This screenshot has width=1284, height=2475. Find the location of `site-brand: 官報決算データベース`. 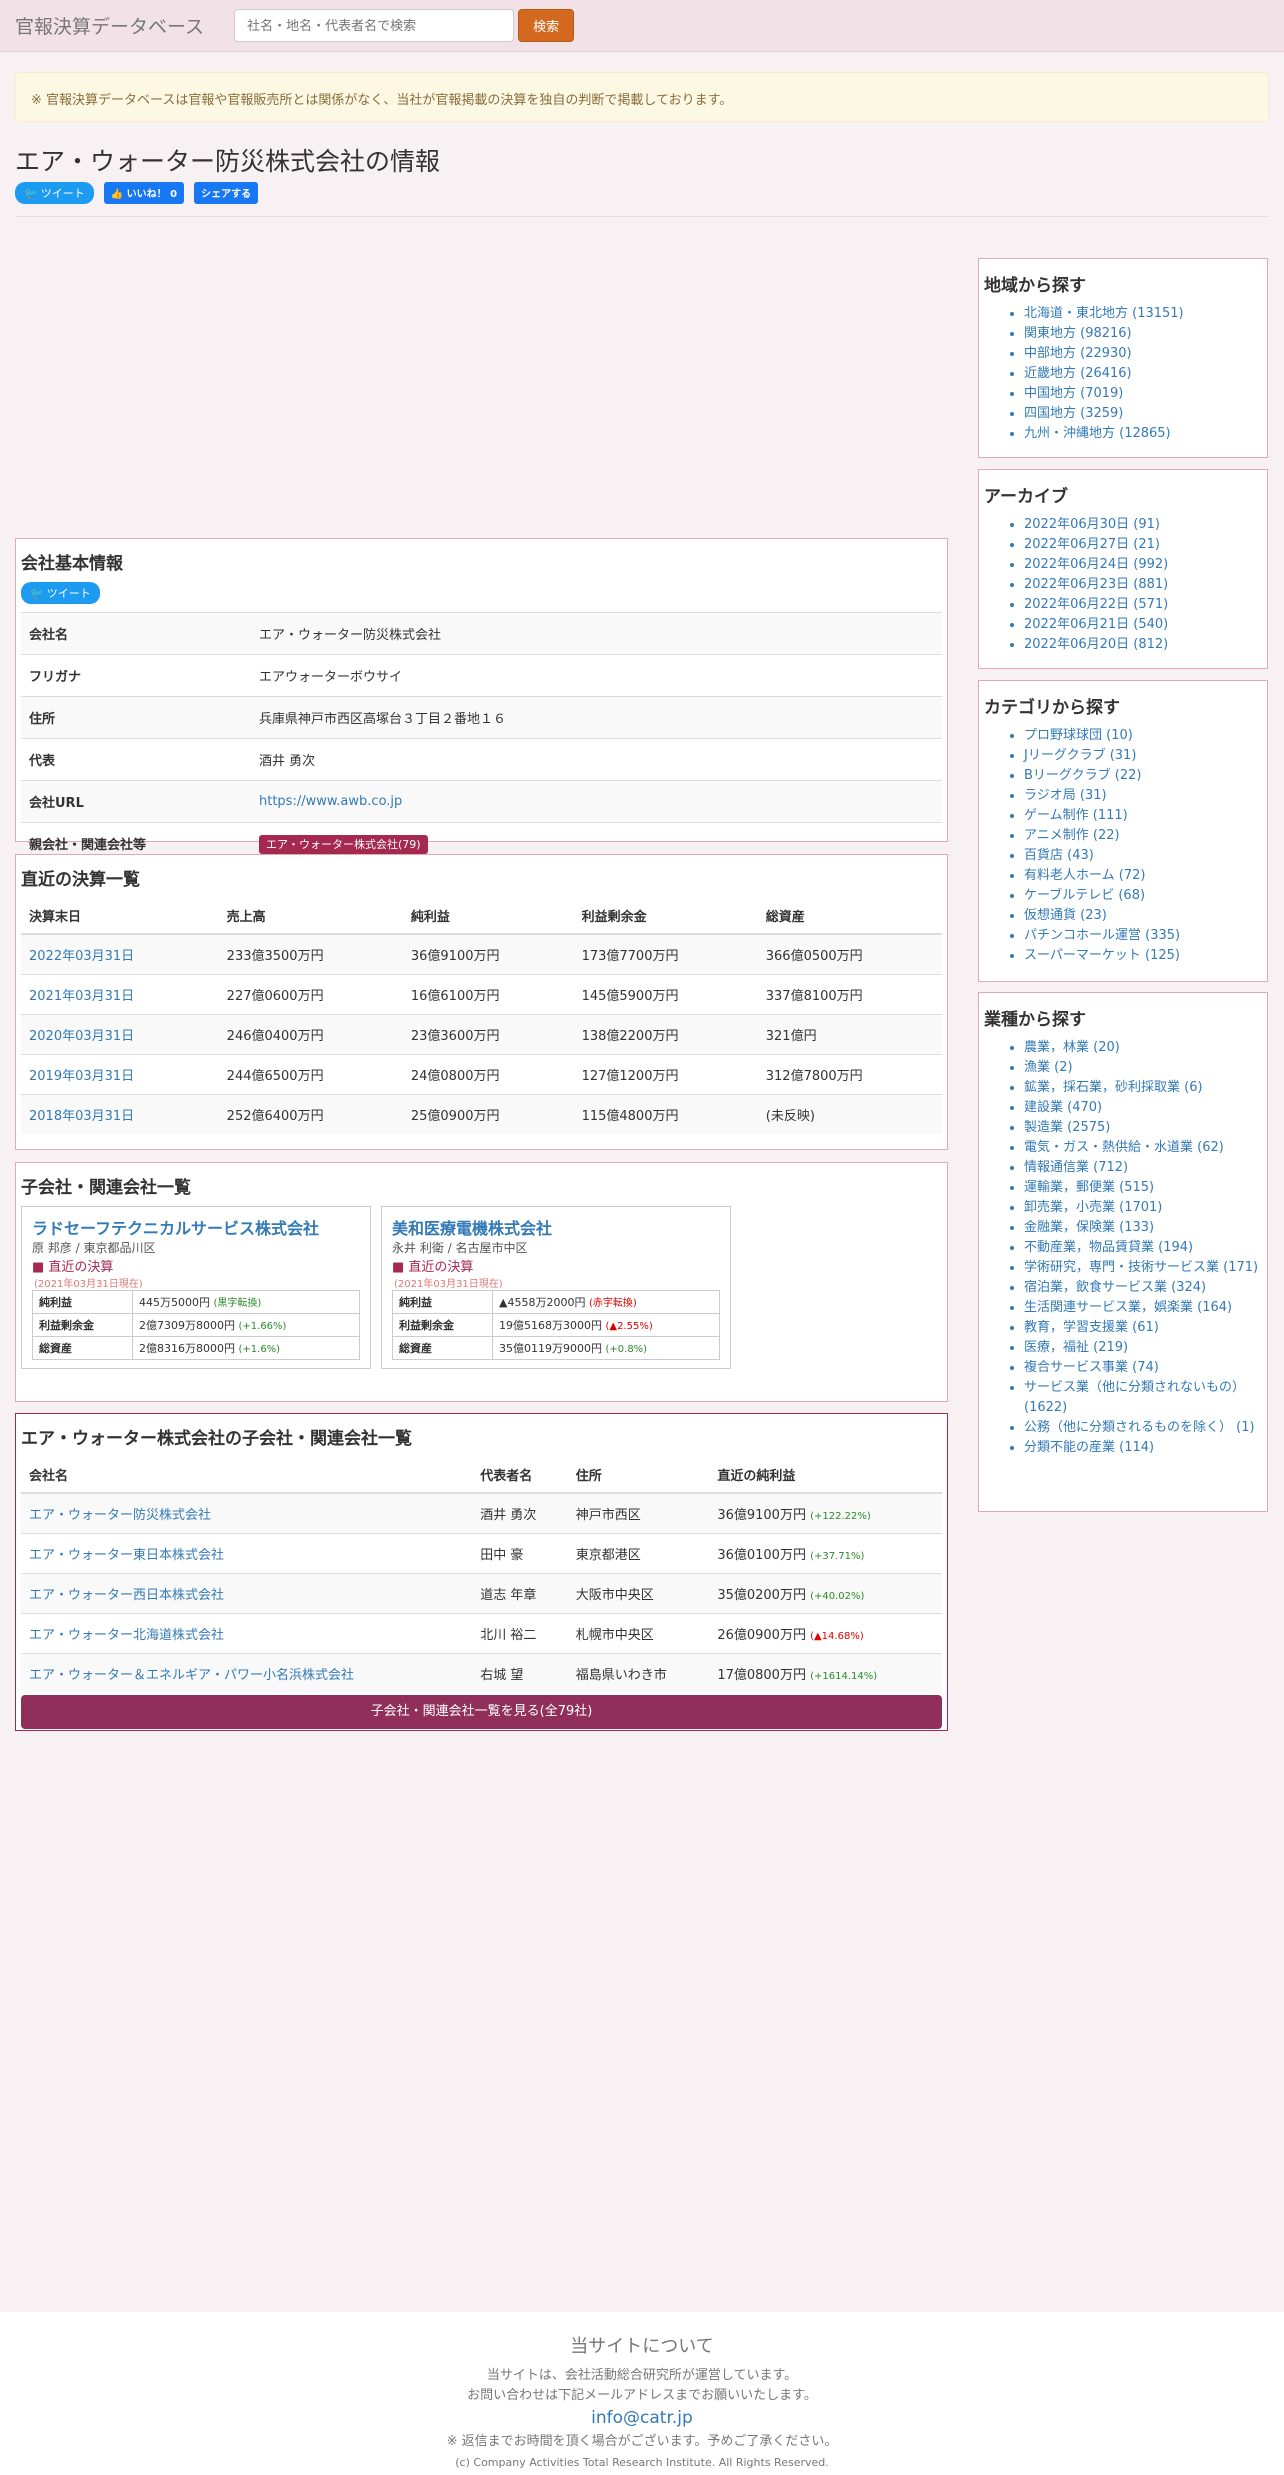

site-brand: 官報決算データベース is located at coordinates (109, 25).